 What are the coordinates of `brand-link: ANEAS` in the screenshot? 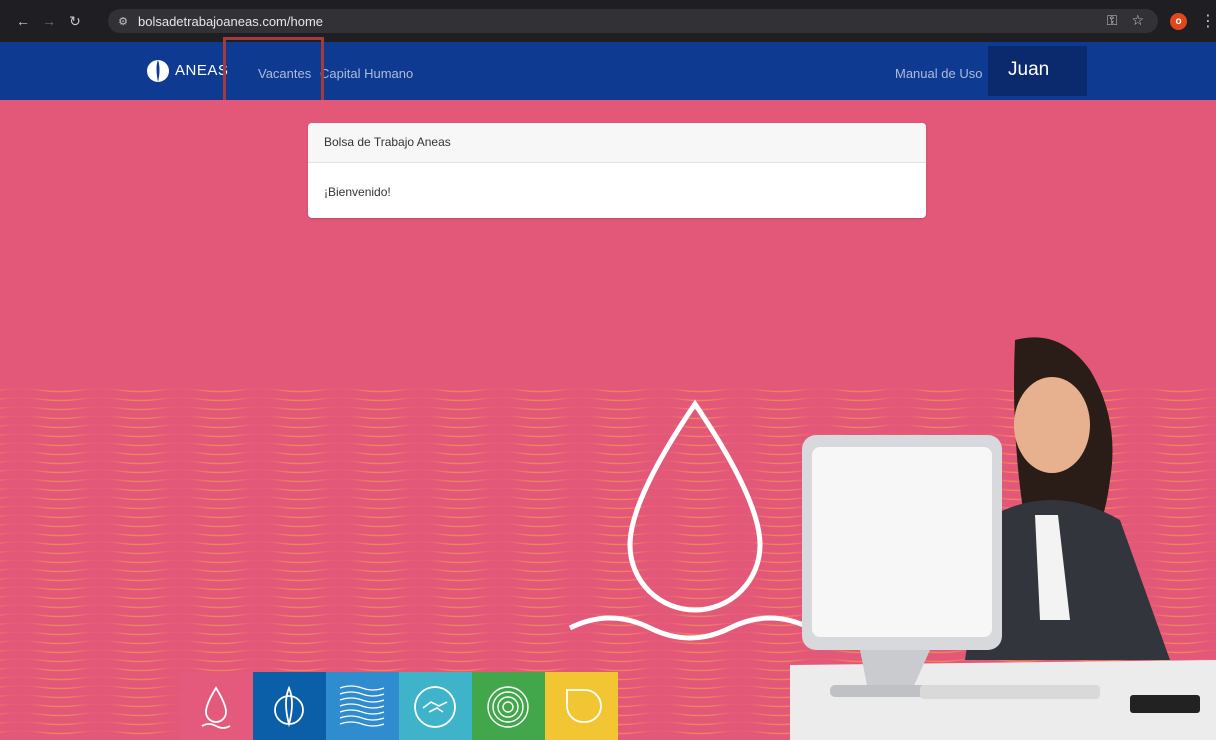 It's located at (186, 70).